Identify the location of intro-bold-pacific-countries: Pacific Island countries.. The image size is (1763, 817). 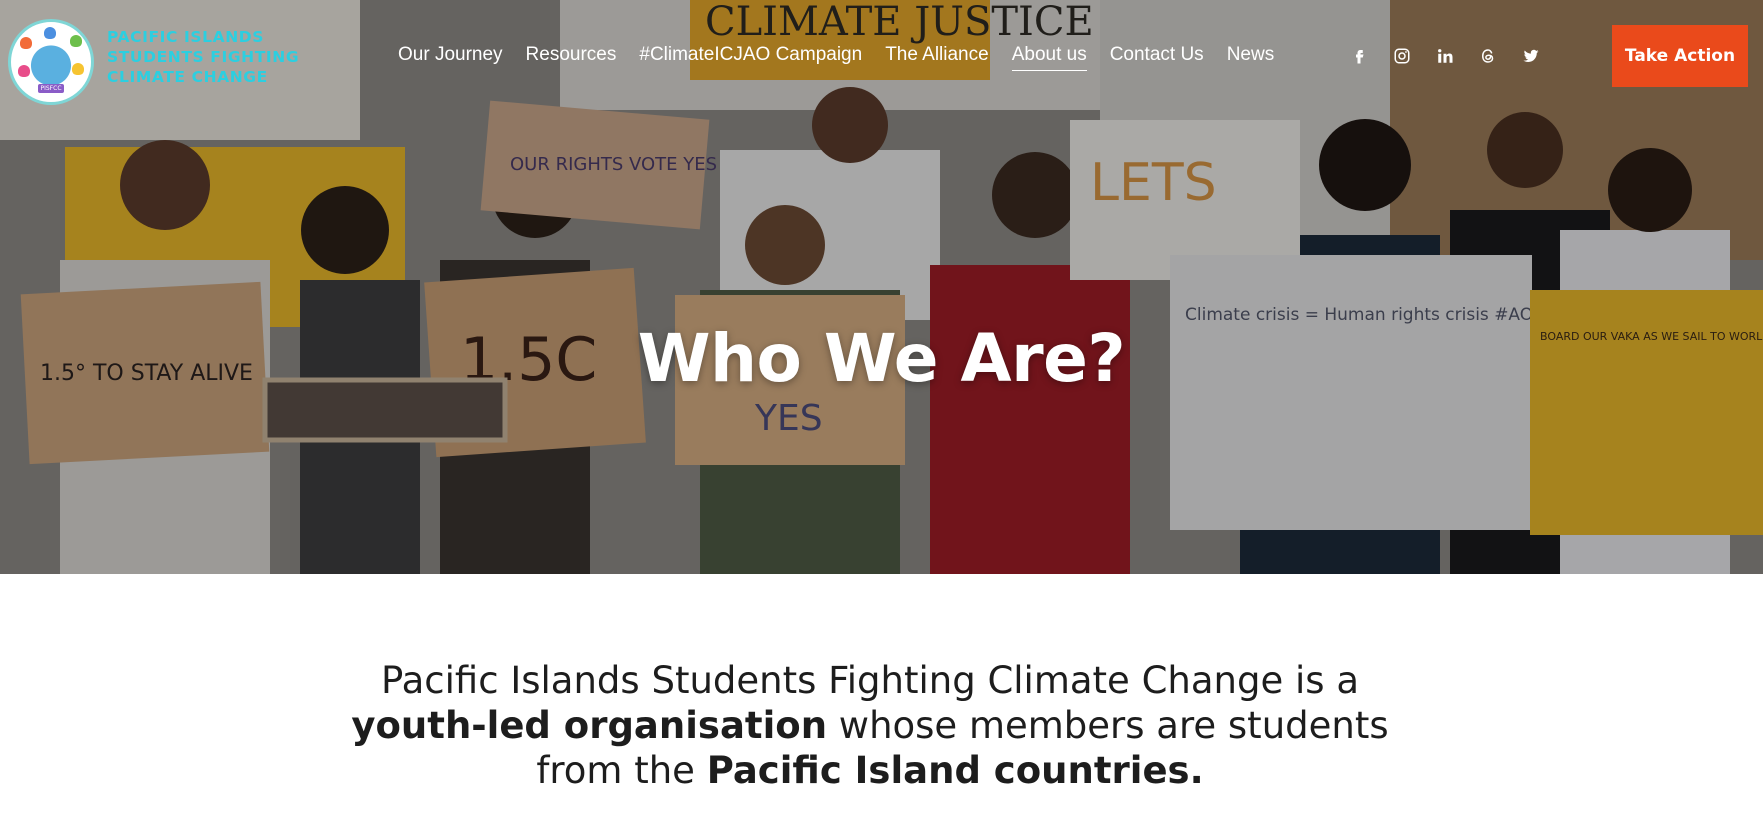
(955, 770).